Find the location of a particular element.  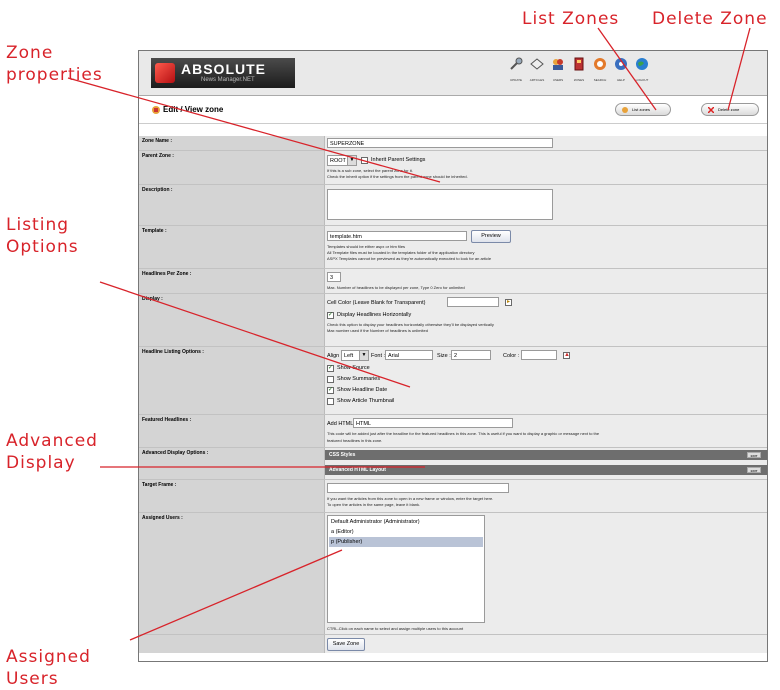

nav-label: USERS is located at coordinates (558, 80).